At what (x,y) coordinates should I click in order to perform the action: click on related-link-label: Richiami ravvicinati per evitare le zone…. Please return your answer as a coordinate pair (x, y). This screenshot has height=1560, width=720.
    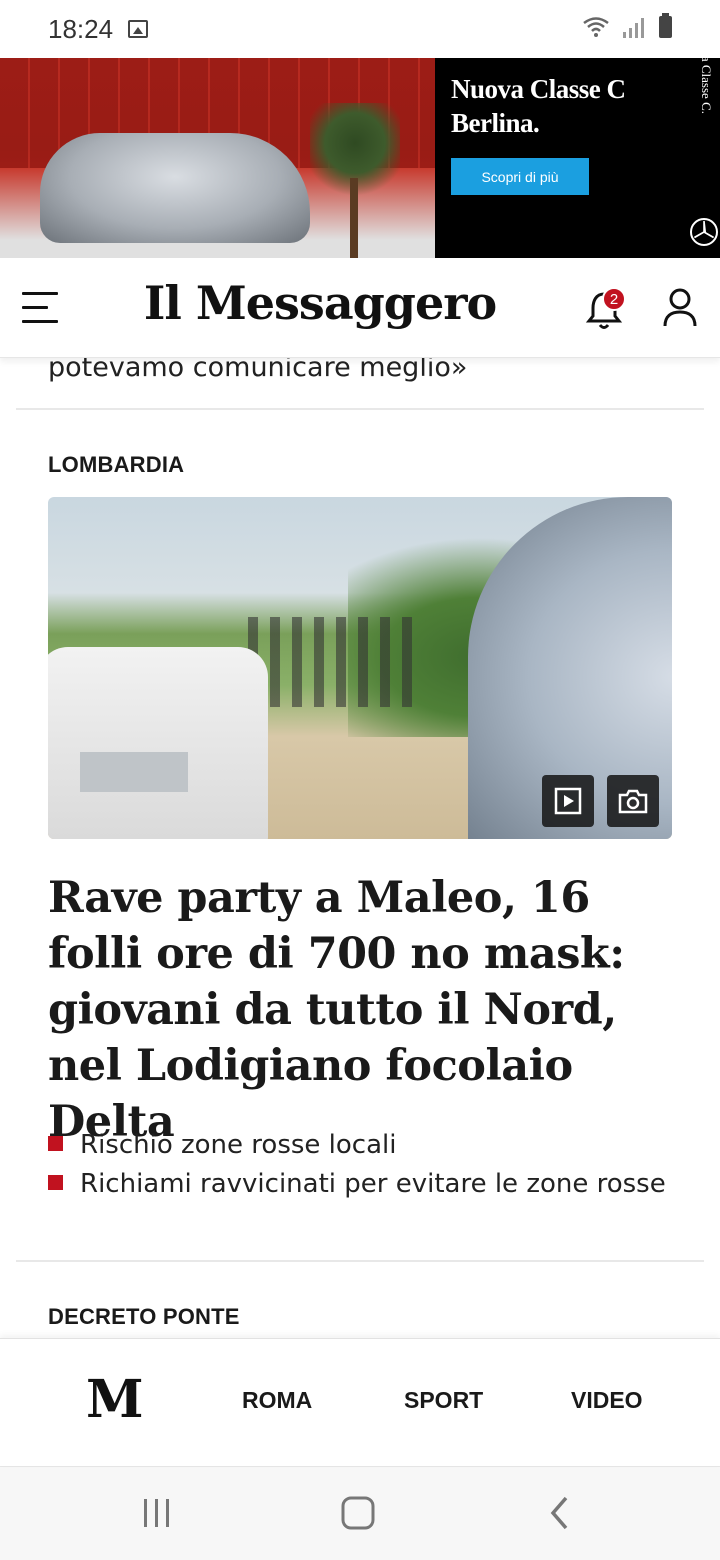
    Looking at the image, I should click on (373, 1184).